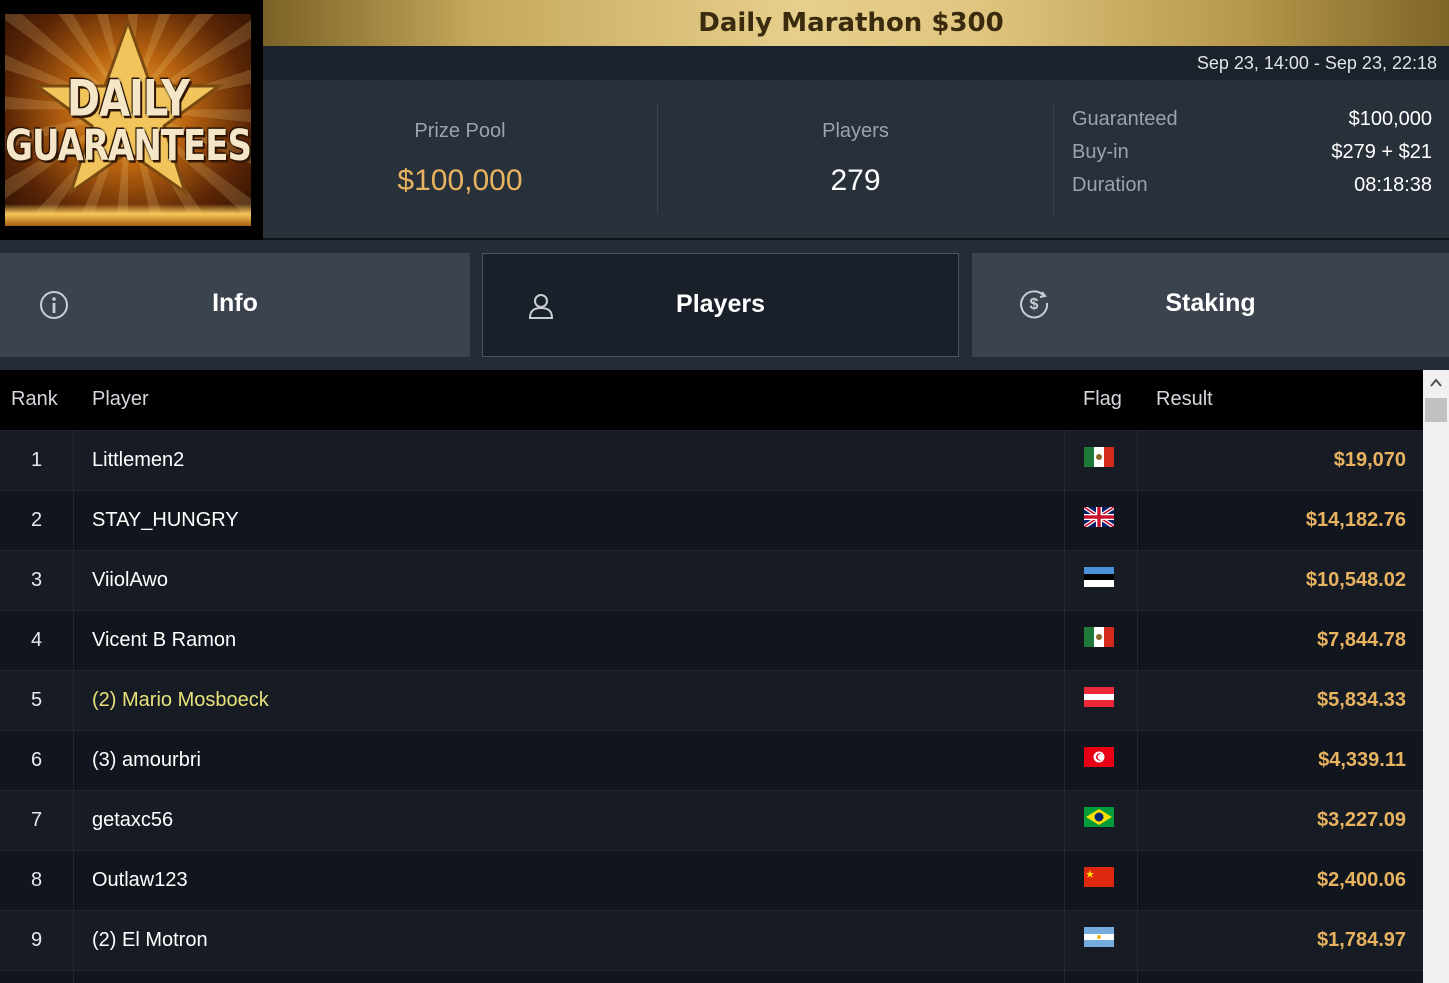  Describe the element at coordinates (1099, 697) in the screenshot. I see `austria-flag-icon` at that location.